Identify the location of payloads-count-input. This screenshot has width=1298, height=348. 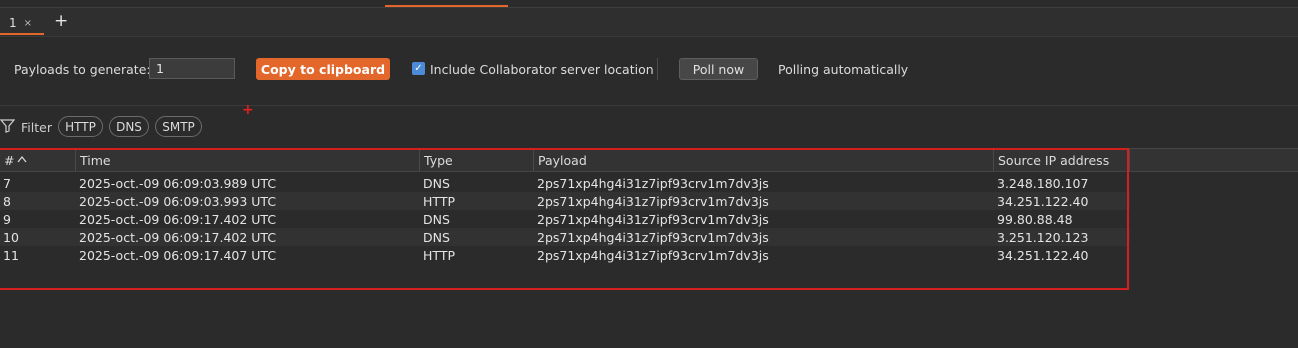
(192, 68).